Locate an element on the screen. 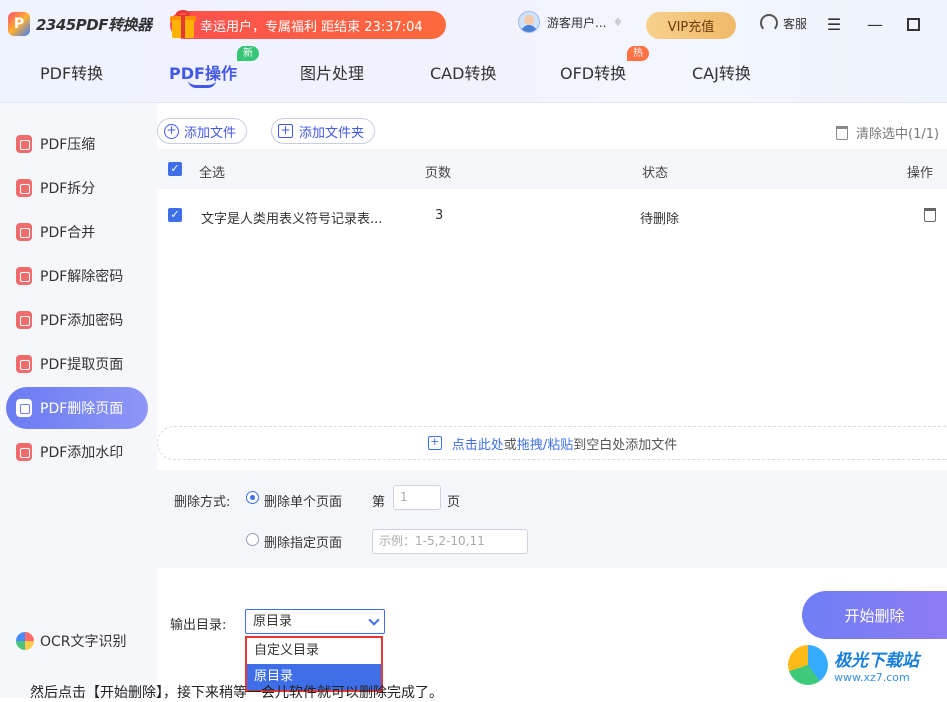  app-logo: P 2345PDF转换器 is located at coordinates (80, 24).